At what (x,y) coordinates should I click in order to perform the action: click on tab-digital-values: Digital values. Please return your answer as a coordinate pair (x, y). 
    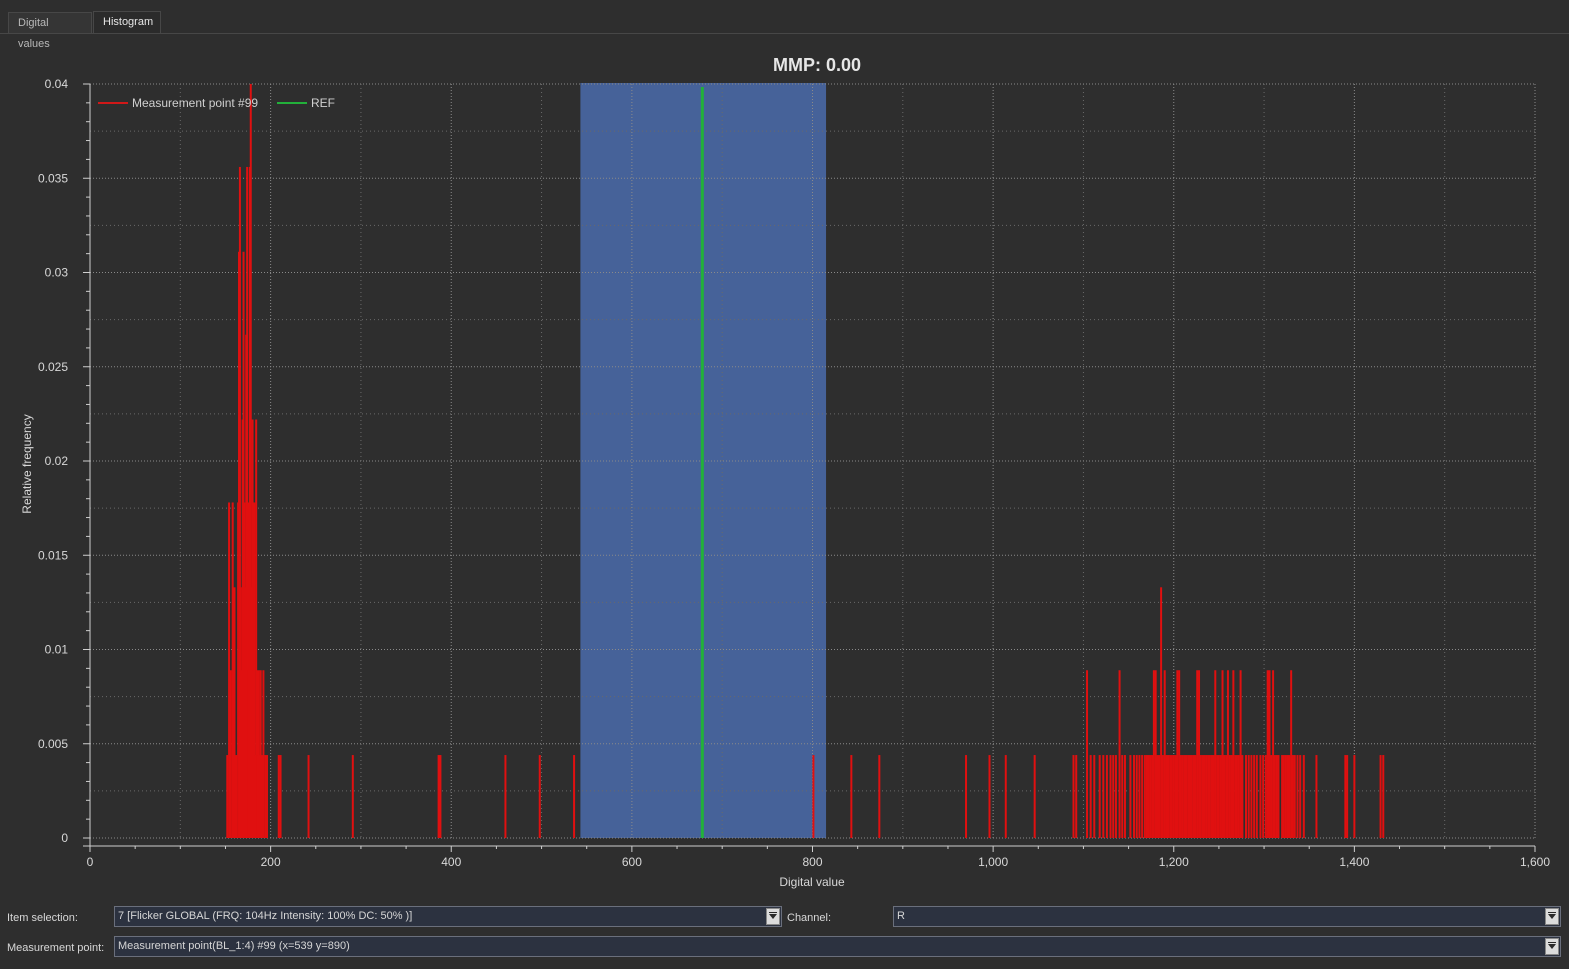
    Looking at the image, I should click on (50, 31).